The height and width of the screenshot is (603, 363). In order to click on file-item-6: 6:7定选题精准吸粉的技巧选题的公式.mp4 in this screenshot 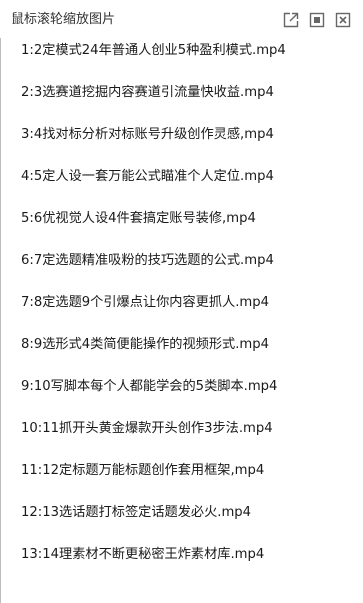, I will do `click(147, 261)`.